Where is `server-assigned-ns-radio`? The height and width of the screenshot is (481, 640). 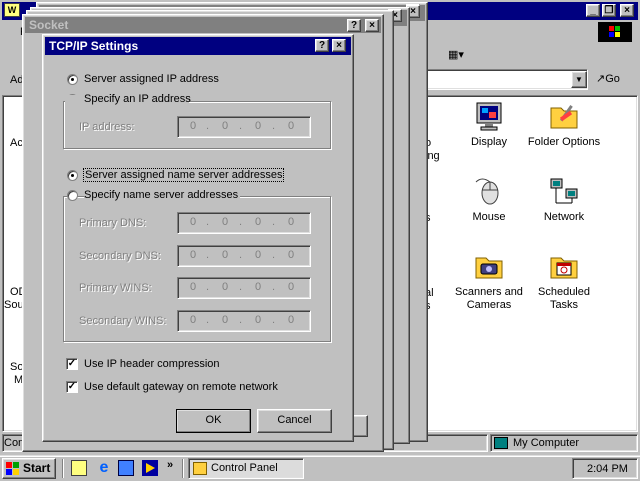
server-assigned-ns-radio is located at coordinates (72, 175).